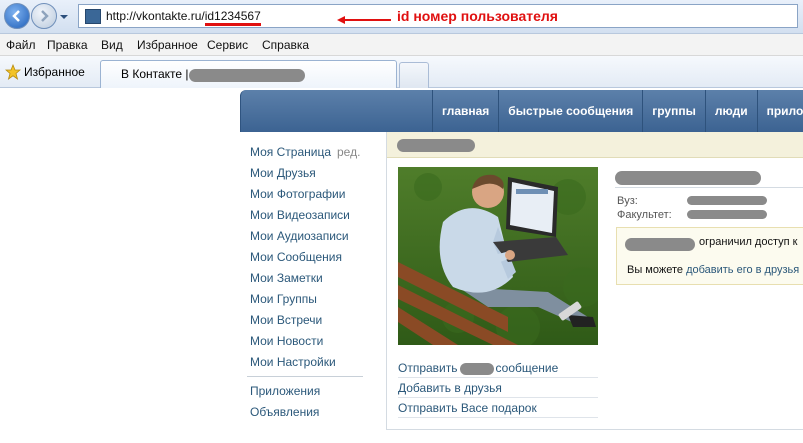 The height and width of the screenshot is (443, 803). I want to click on send-message-link: Отправить сообщение, so click(498, 368).